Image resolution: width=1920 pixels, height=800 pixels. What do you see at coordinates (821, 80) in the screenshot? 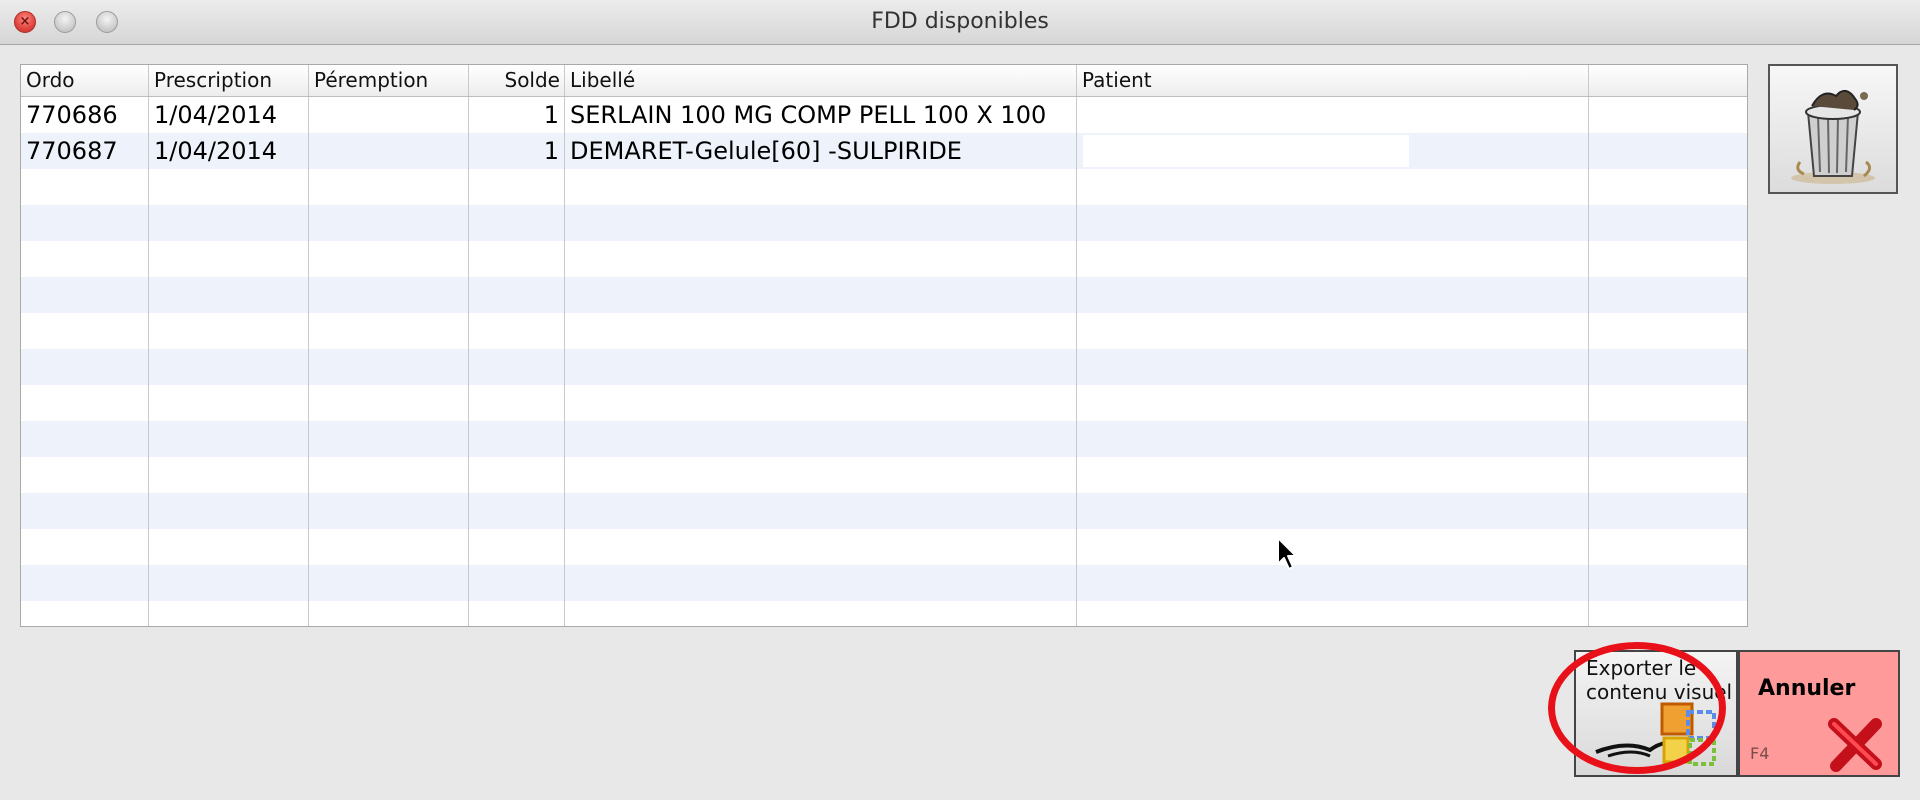
I see `column-header-libelle: Libellé` at bounding box center [821, 80].